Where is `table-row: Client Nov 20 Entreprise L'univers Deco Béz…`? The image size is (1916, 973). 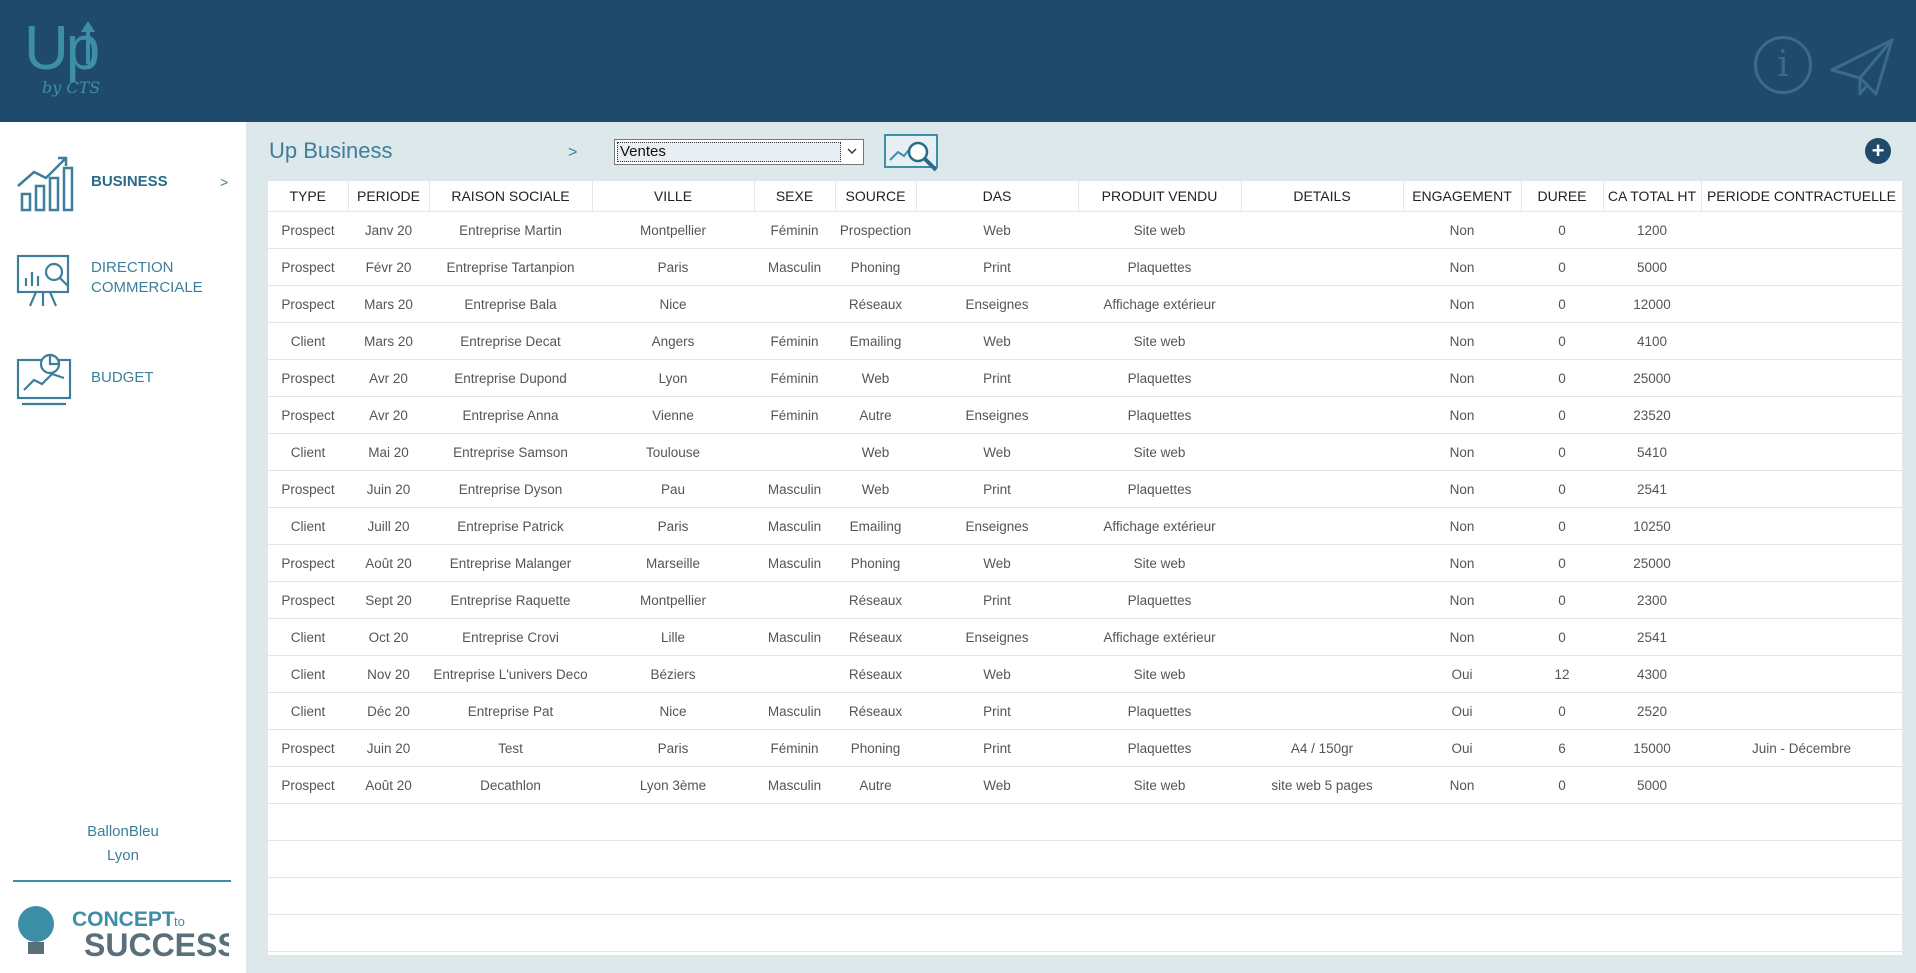 table-row: Client Nov 20 Entreprise L'univers Deco Béz… is located at coordinates (1085, 674).